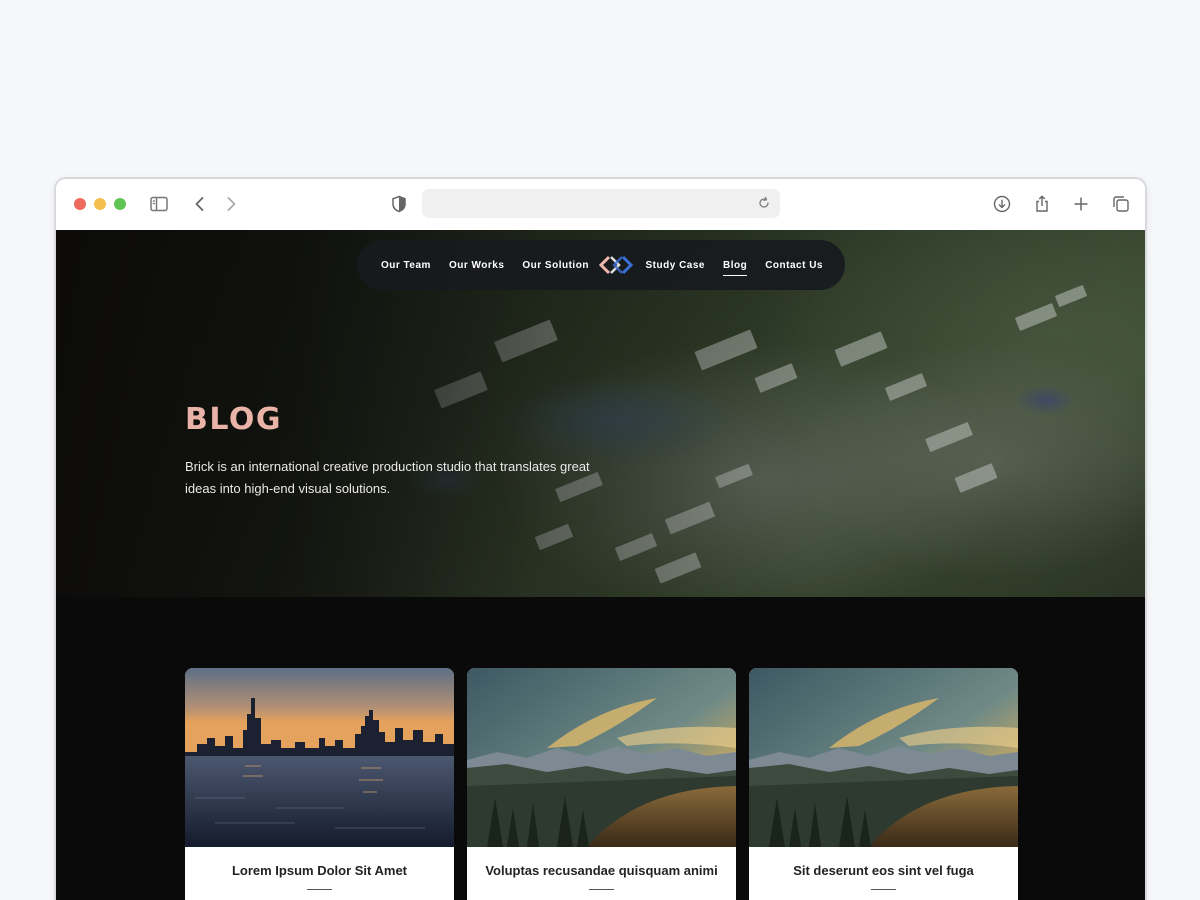  What do you see at coordinates (675, 265) in the screenshot?
I see `nav-item-study-case: Study Case` at bounding box center [675, 265].